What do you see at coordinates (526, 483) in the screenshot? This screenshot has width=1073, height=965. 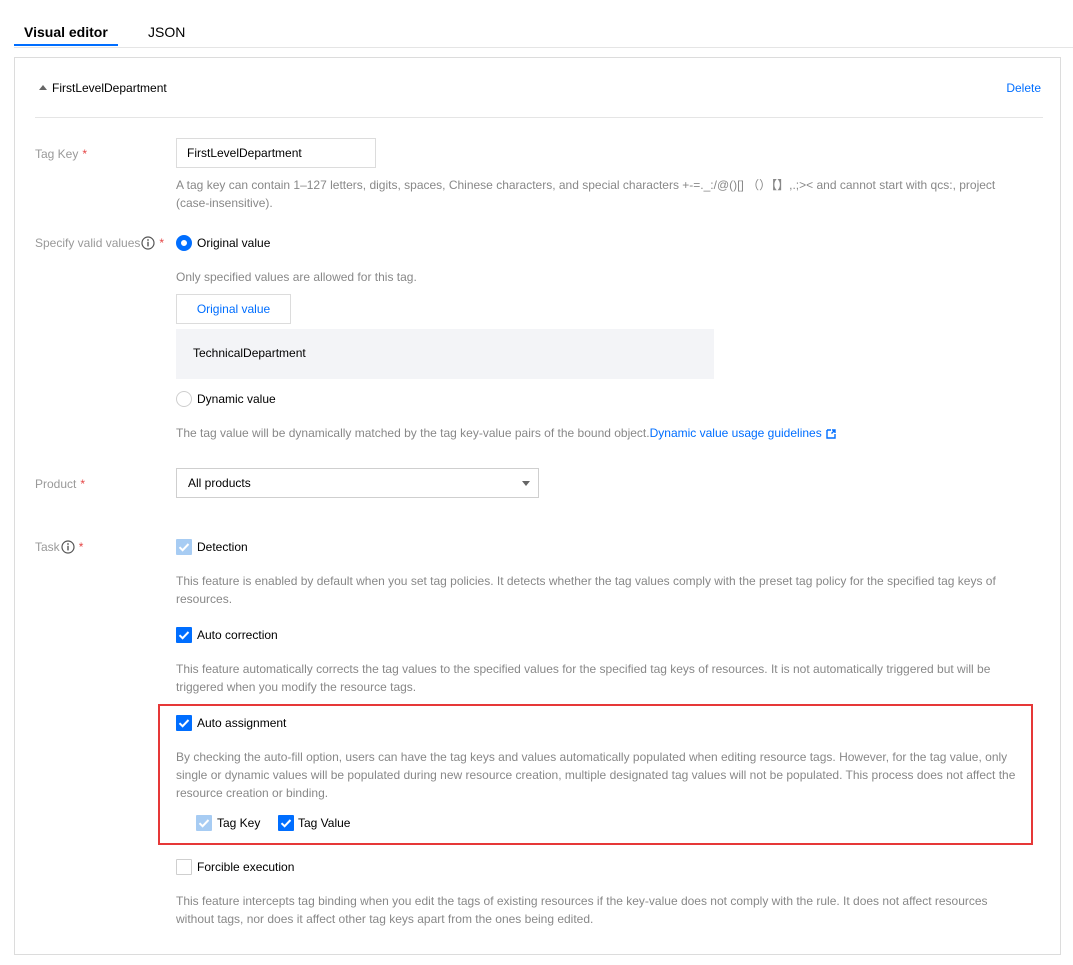 I see `chevron-down-icon` at bounding box center [526, 483].